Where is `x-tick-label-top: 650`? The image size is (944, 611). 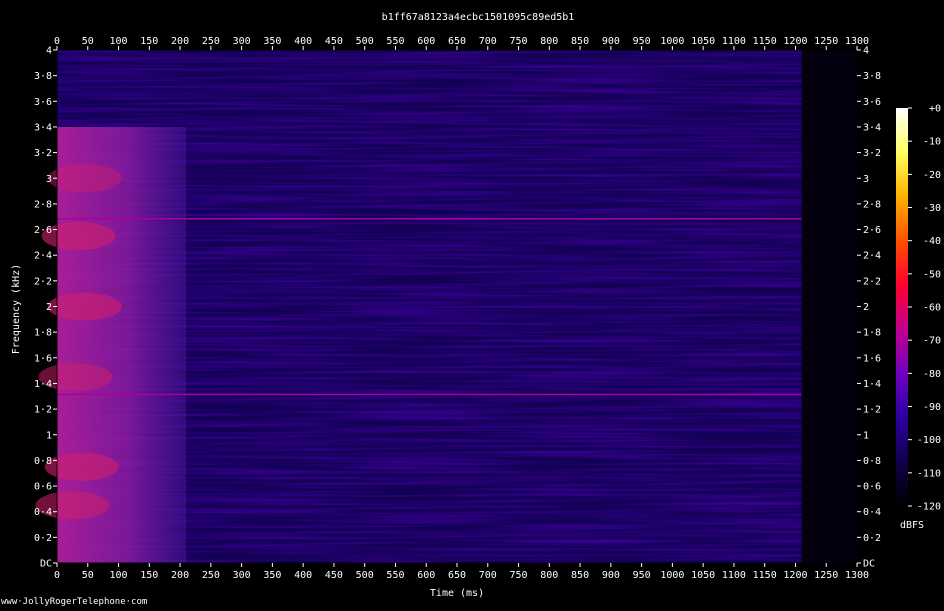 x-tick-label-top: 650 is located at coordinates (457, 41).